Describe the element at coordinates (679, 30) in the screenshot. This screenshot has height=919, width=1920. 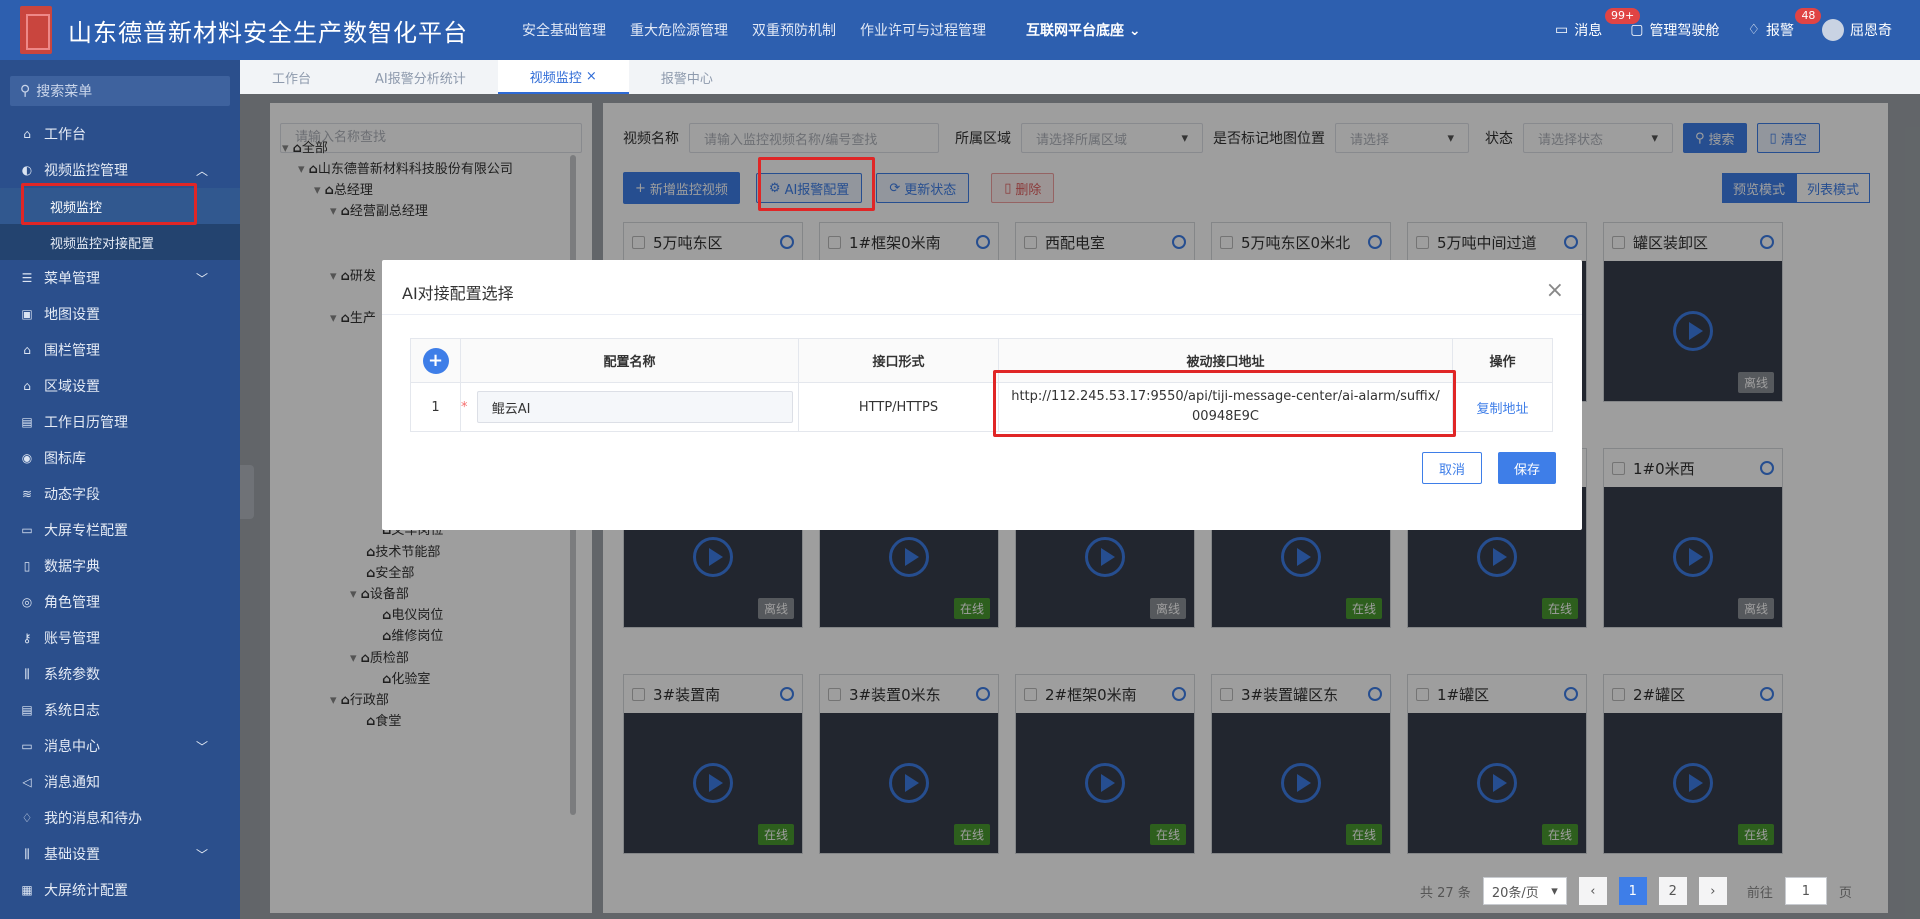
I see `nav-major-hazards: 重大危险源管理` at that location.